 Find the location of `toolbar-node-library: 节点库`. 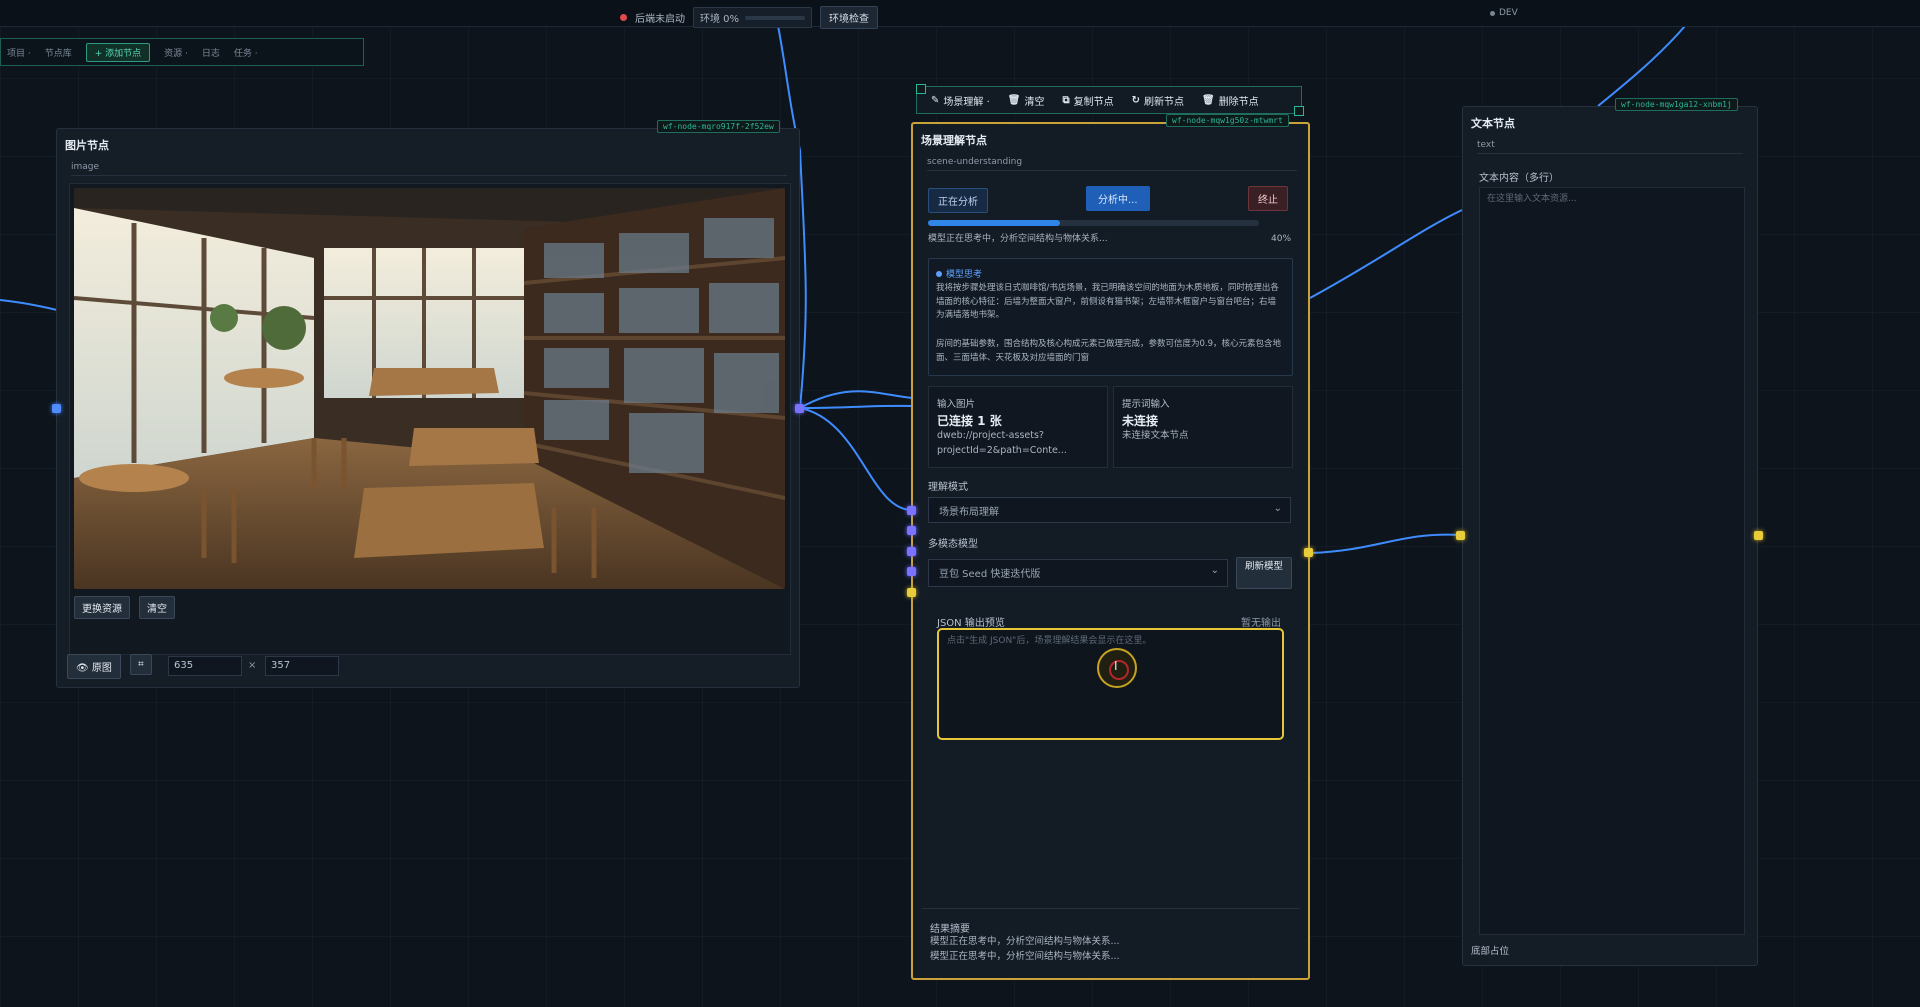

toolbar-node-library: 节点库 is located at coordinates (58, 52).